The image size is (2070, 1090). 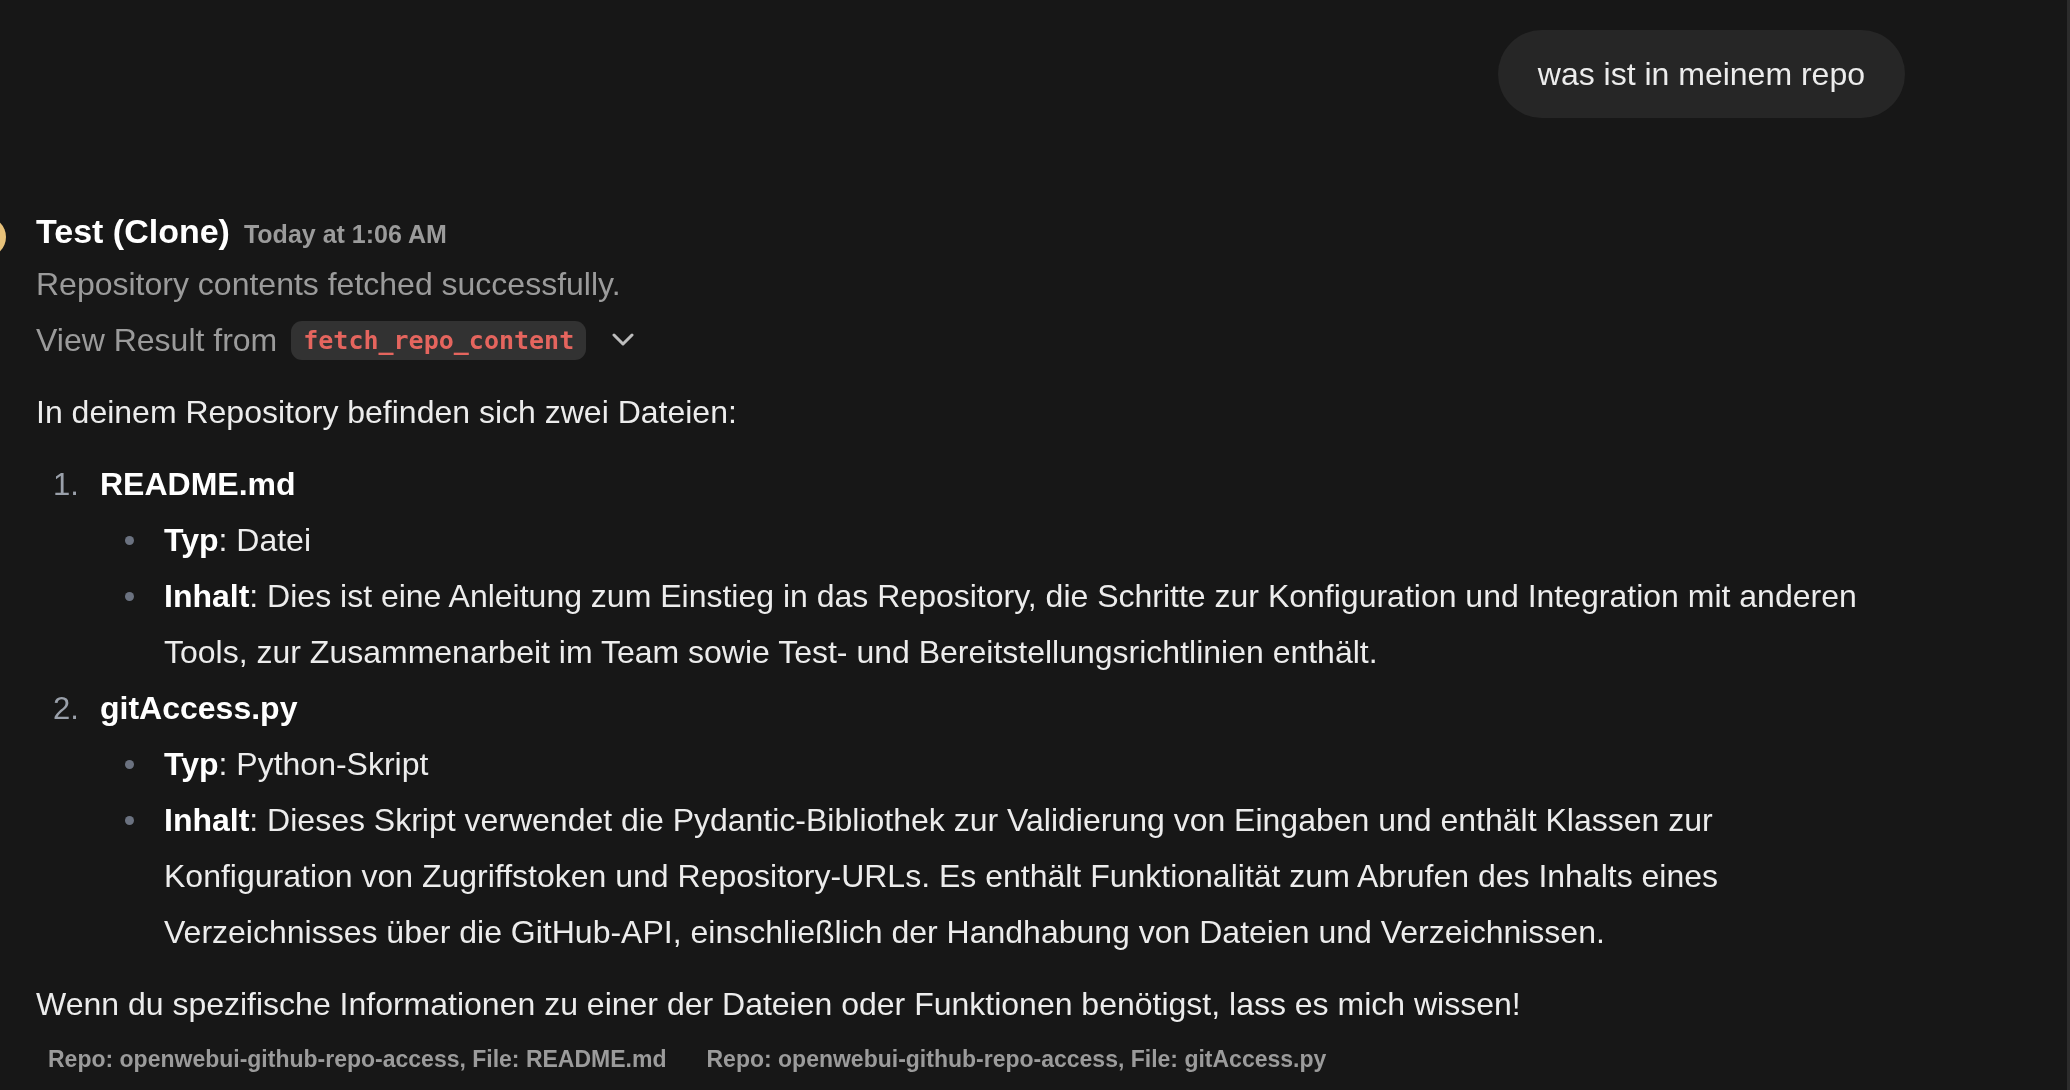 What do you see at coordinates (357, 1059) in the screenshot?
I see `source-citation: Repo: openwebui-github-repo-access, File: README.md` at bounding box center [357, 1059].